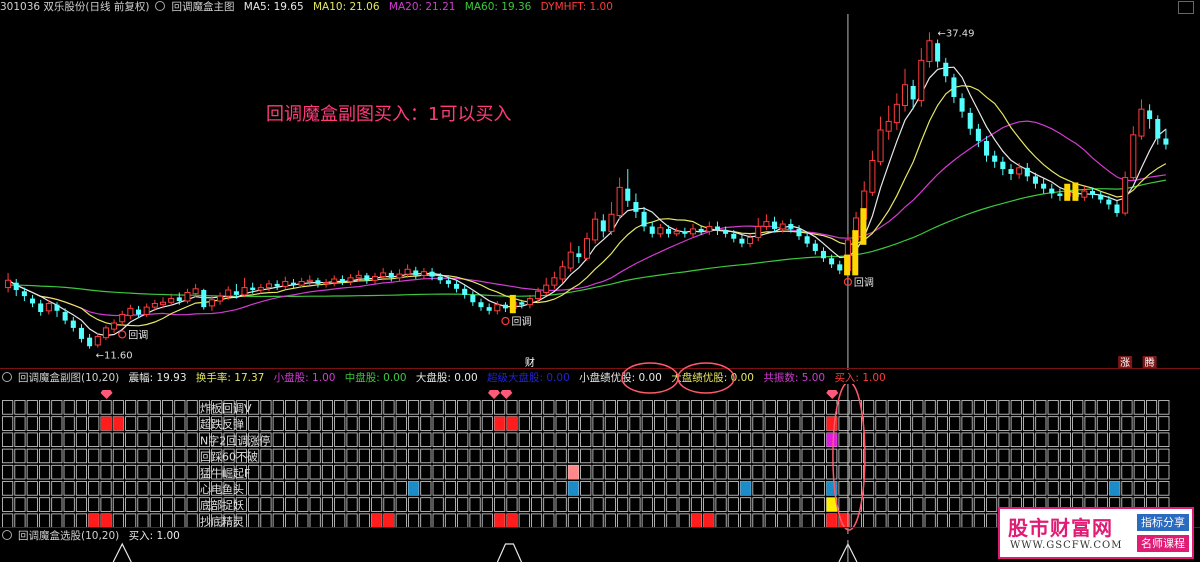  What do you see at coordinates (1096, 533) in the screenshot?
I see `watermark-logo: 股市财富网 WWW.GSCFW.COM 指标分享 名师课程` at bounding box center [1096, 533].